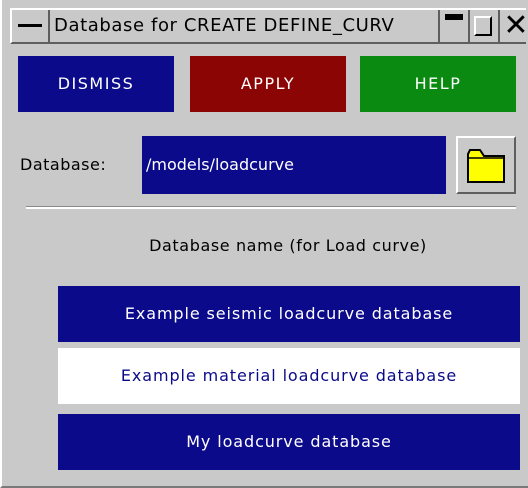  Describe the element at coordinates (288, 245) in the screenshot. I see `database-list-title: Database name (for Load curve)` at that location.